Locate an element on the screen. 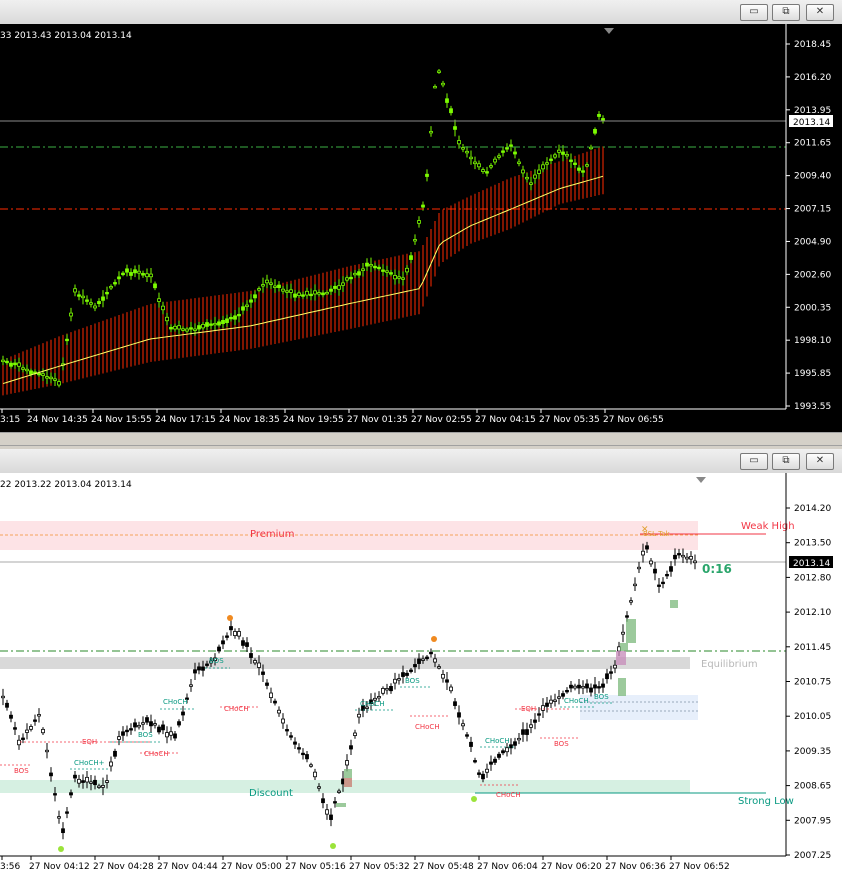 This screenshot has height=879, width=842. window-separator is located at coordinates (421, 439).